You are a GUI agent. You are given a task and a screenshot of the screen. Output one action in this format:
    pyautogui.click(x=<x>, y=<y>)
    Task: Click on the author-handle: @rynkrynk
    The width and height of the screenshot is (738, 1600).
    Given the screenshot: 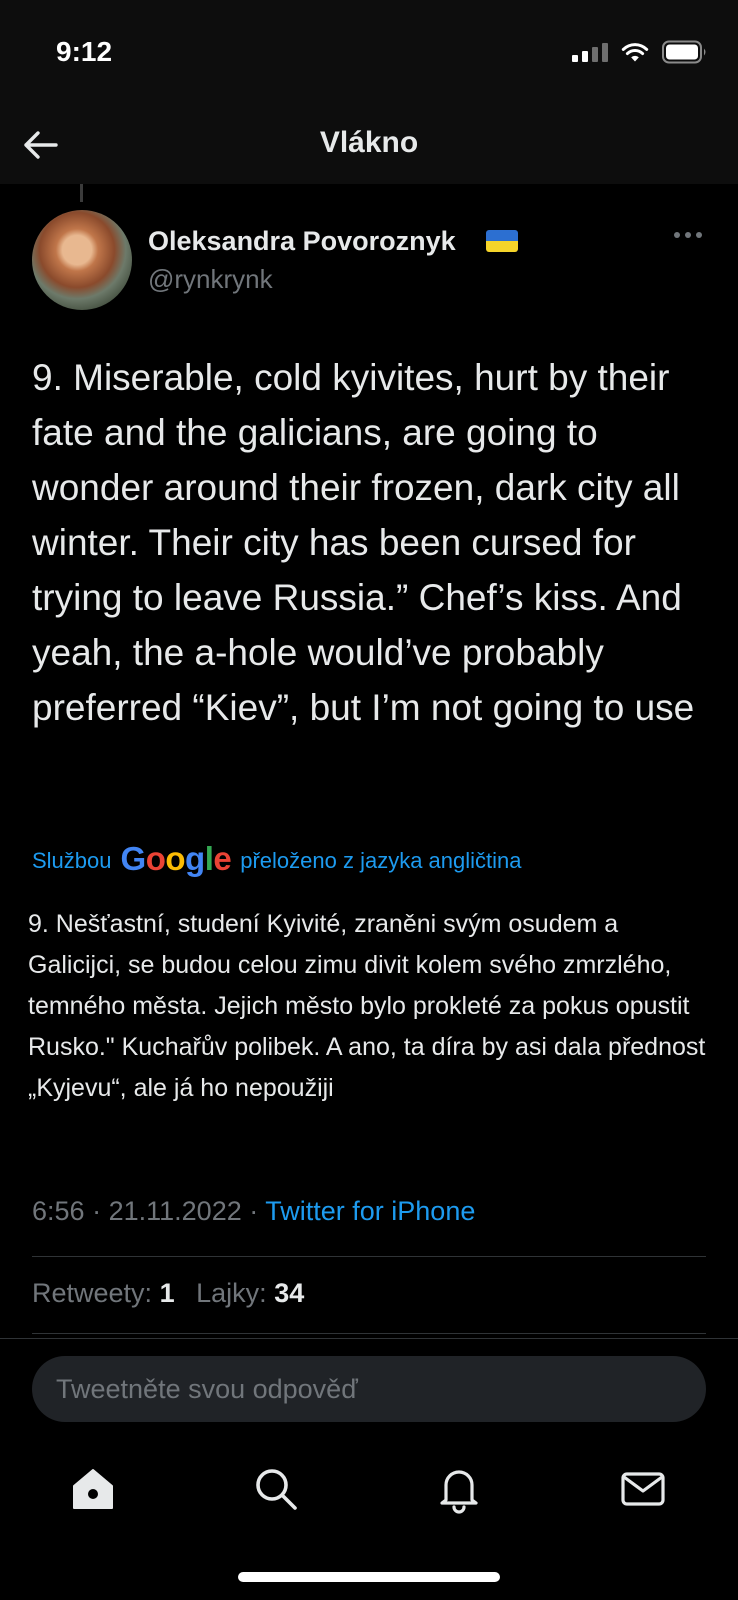 What is the action you would take?
    pyautogui.click(x=210, y=279)
    